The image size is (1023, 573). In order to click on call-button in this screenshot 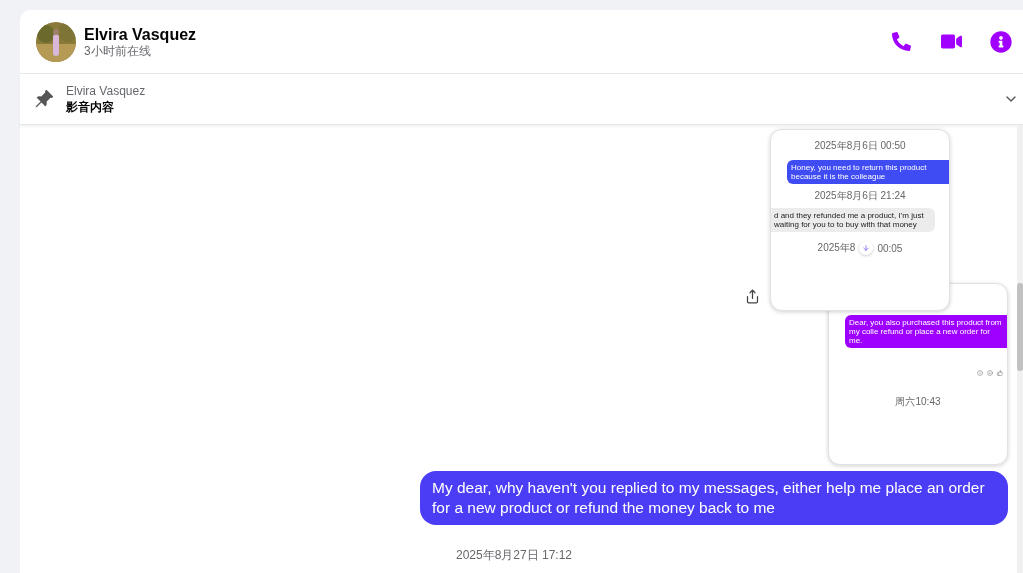, I will do `click(901, 41)`.